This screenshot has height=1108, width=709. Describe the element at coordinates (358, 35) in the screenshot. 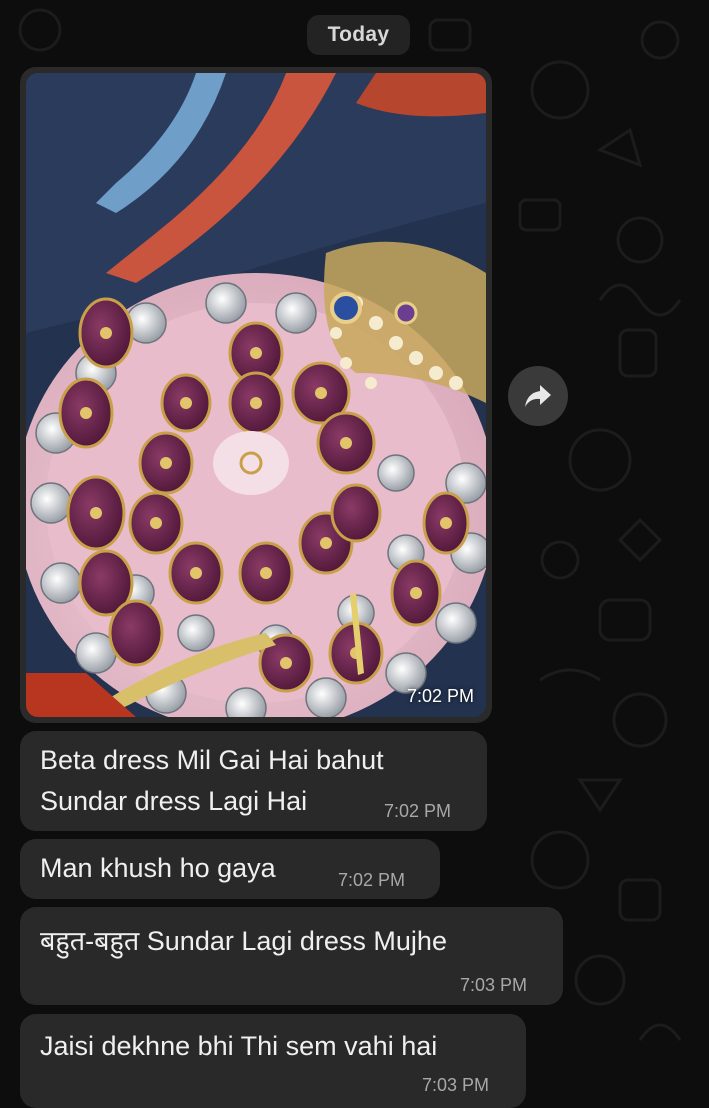

I see `date-chip: Today` at that location.